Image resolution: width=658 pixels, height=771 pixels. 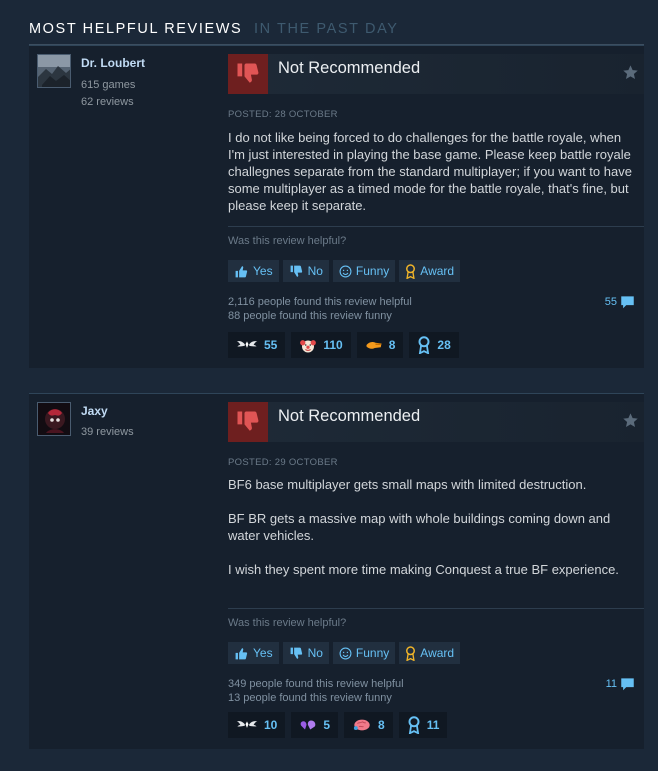 What do you see at coordinates (610, 302) in the screenshot?
I see `comment-count: 55` at bounding box center [610, 302].